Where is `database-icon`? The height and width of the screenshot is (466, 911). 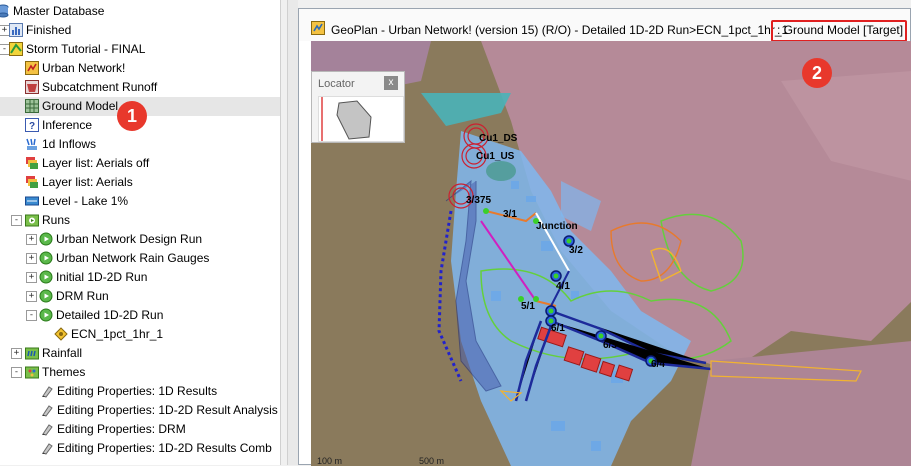
database-icon is located at coordinates (5, 11).